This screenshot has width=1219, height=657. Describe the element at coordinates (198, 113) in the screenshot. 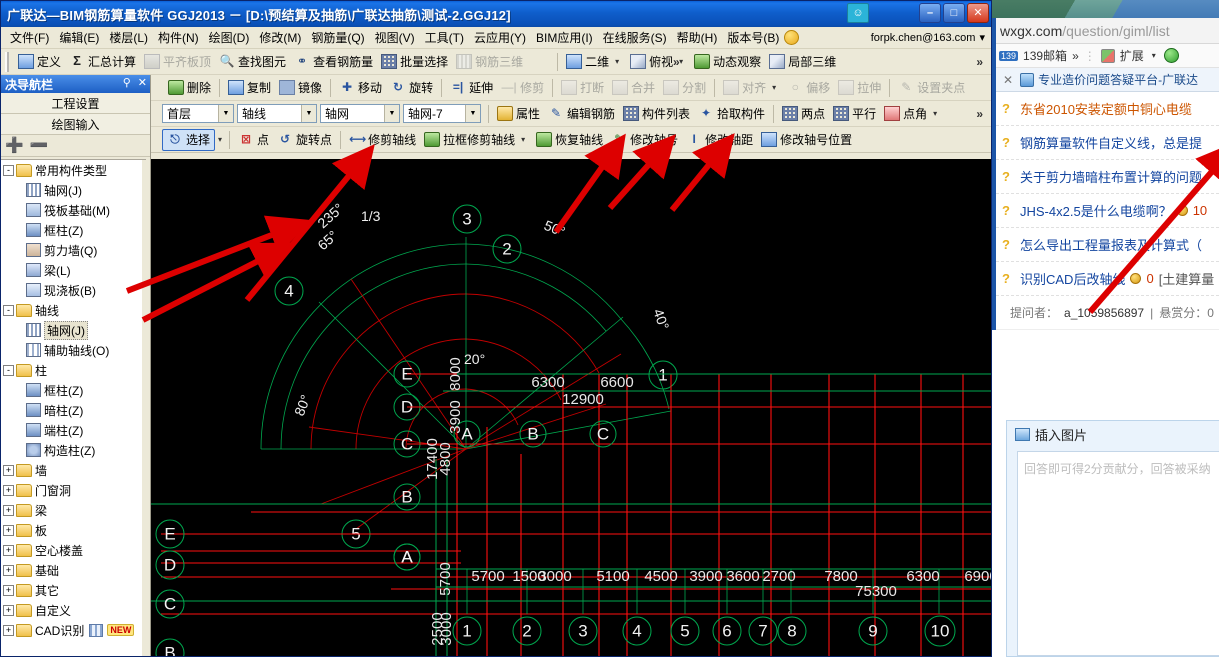

I see `floor-select: 首层 ▼` at that location.